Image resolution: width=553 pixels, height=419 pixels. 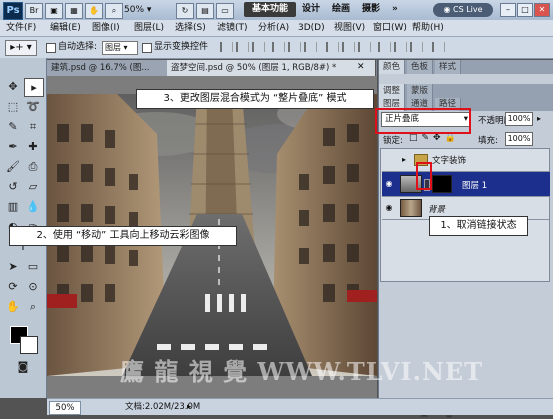 What do you see at coordinates (519, 119) in the screenshot?
I see `opacity-input: 100%` at bounding box center [519, 119].